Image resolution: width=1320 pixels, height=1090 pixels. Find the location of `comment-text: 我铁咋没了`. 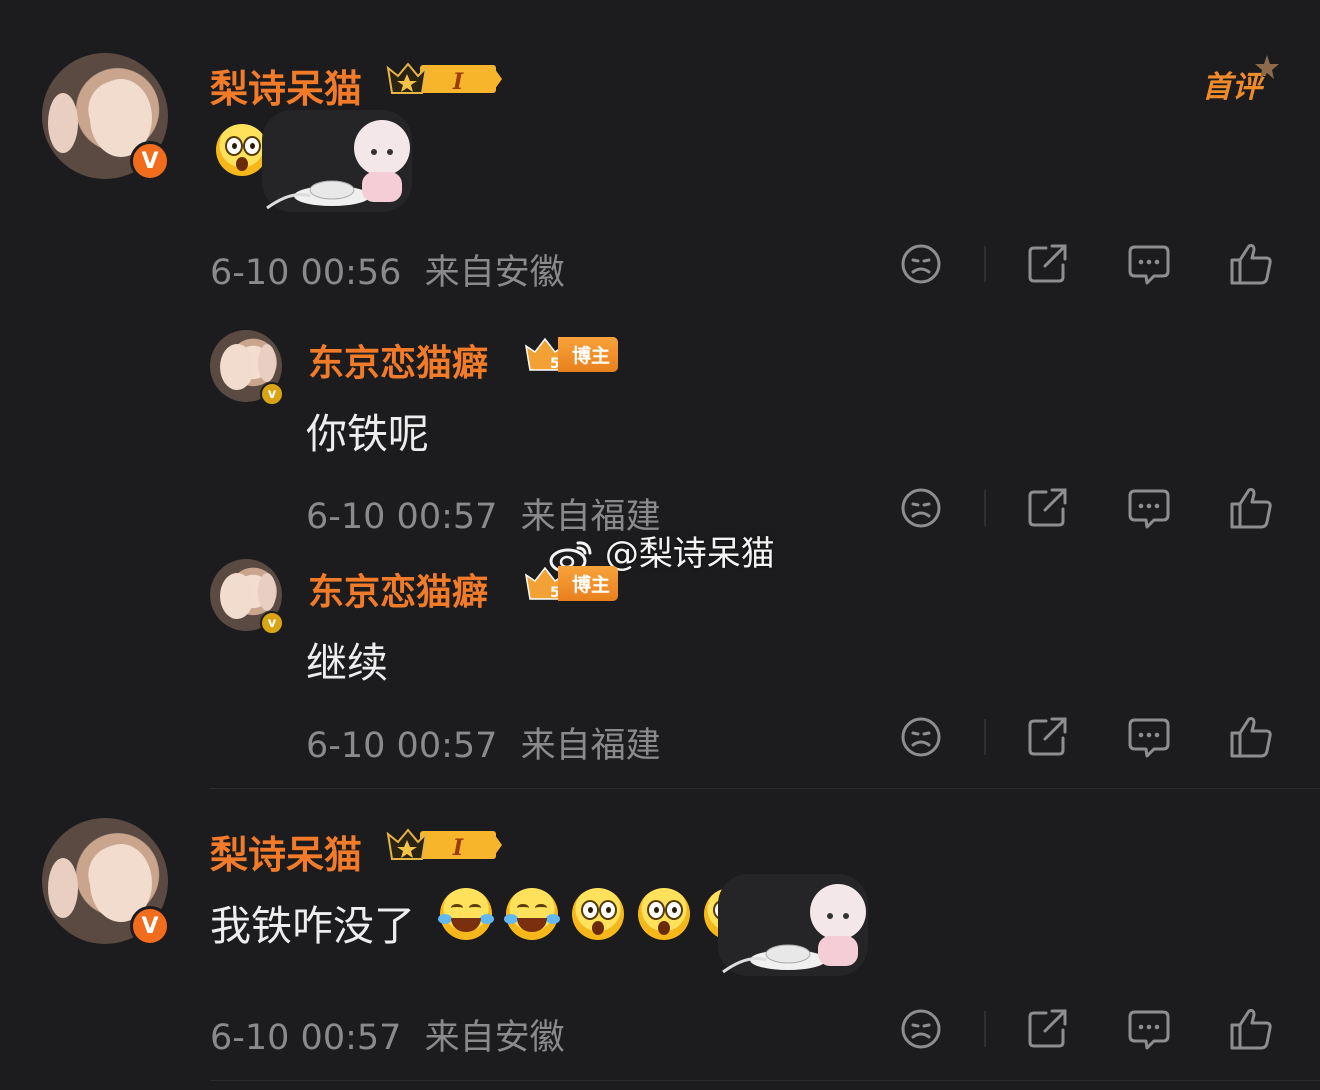

comment-text: 我铁咋没了 is located at coordinates (312, 926).